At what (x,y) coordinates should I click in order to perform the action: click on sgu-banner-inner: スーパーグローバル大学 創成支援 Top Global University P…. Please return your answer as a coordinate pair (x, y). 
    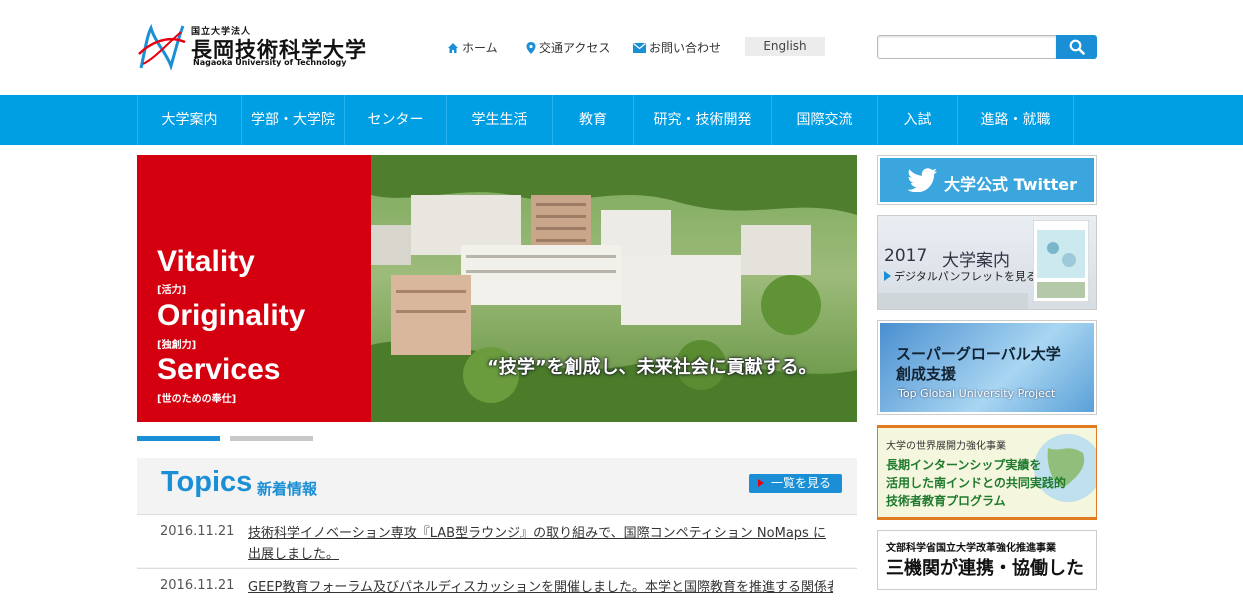
    Looking at the image, I should click on (987, 367).